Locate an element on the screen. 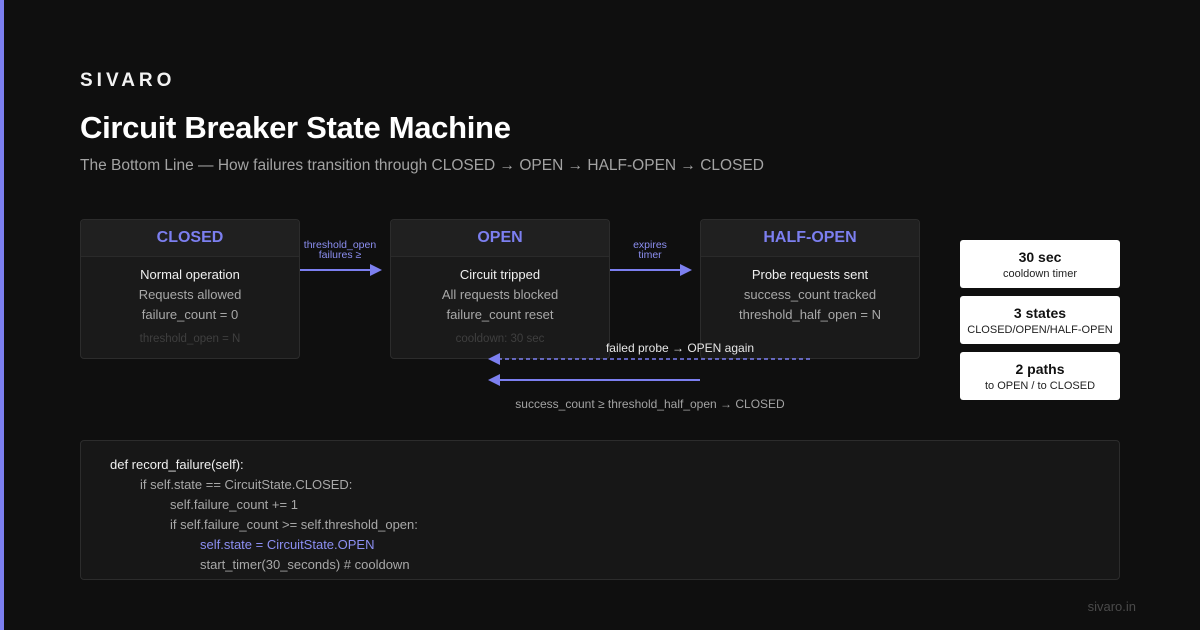 This screenshot has height=630, width=1200. transition-label-closed-to-open: threshold_open failures ≥ is located at coordinates (340, 250).